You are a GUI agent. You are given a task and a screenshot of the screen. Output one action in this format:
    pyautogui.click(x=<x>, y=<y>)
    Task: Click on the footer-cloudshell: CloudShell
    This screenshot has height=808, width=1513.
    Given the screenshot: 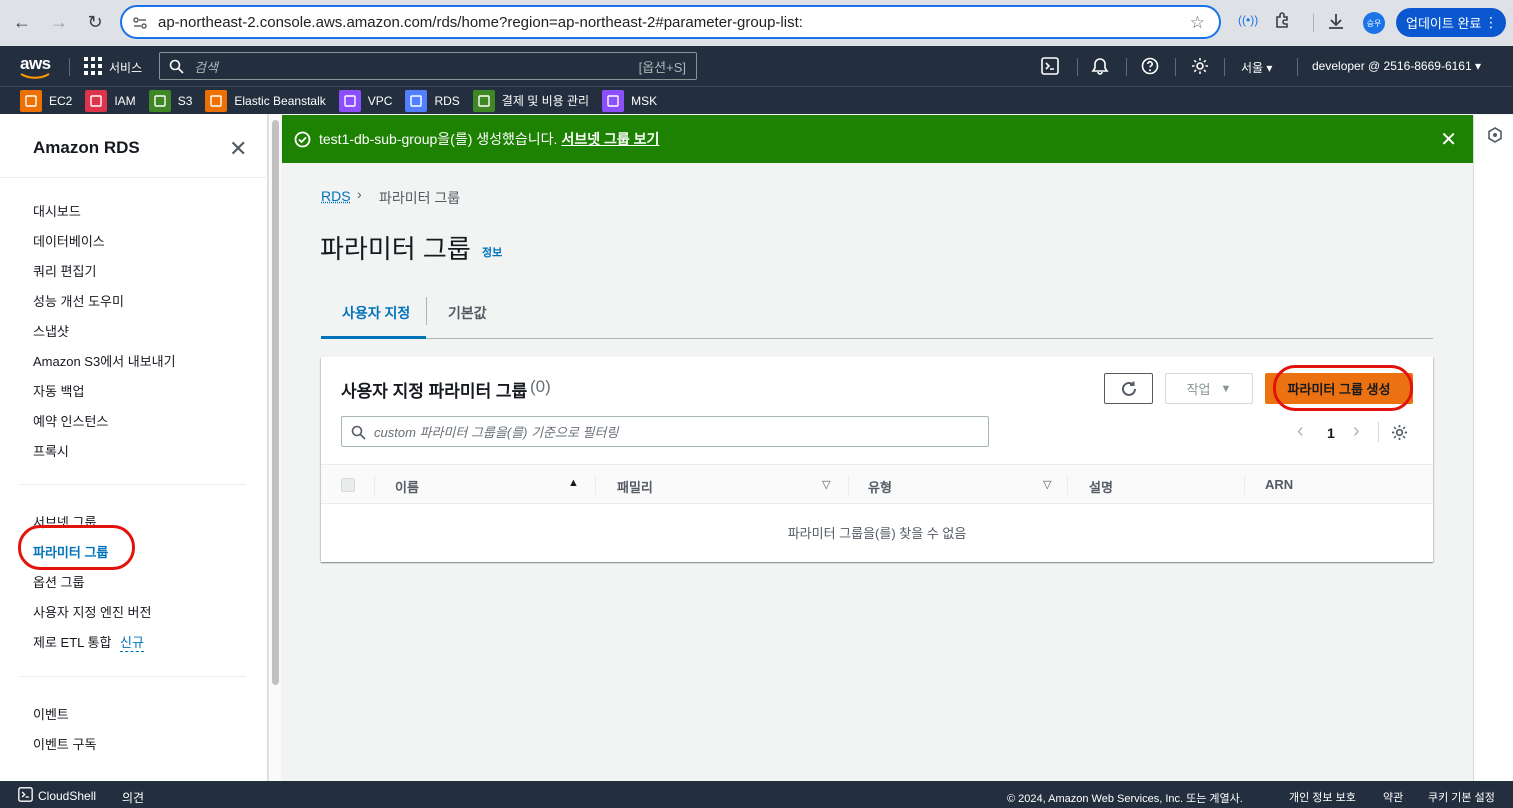 What is the action you would take?
    pyautogui.click(x=67, y=796)
    